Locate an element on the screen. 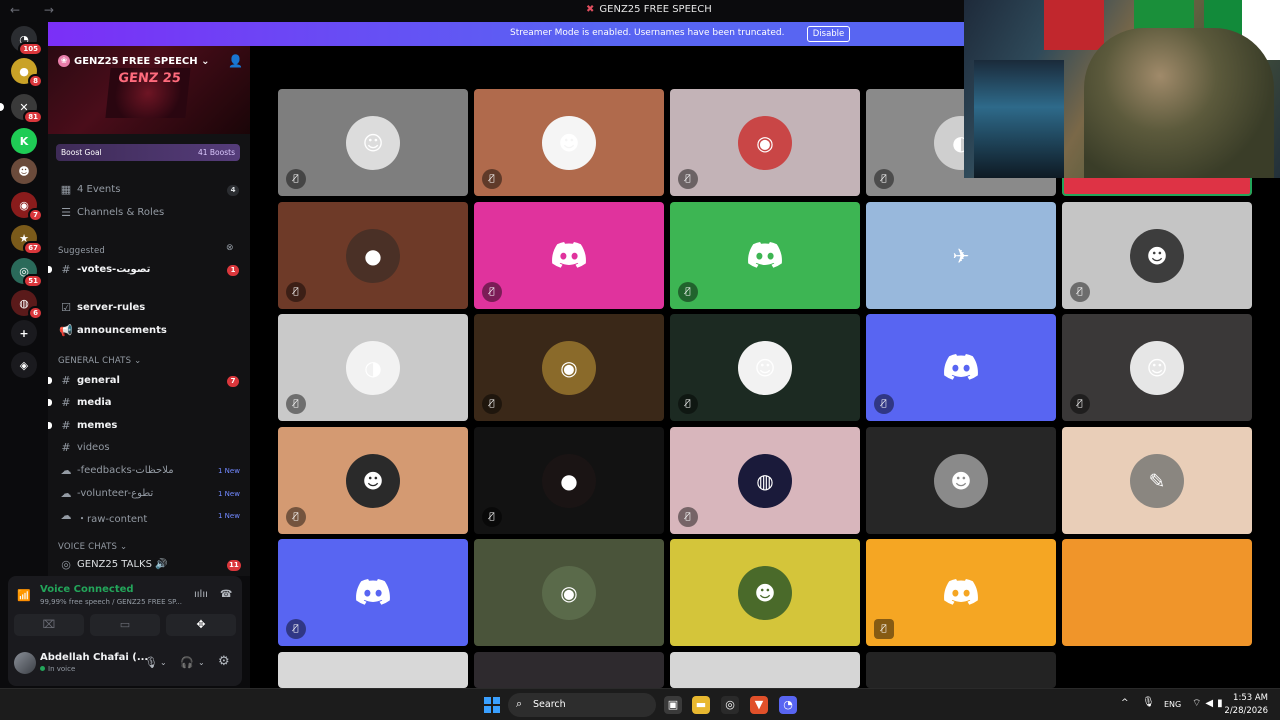 The width and height of the screenshot is (1280, 720). invite-people-icon: 👤 is located at coordinates (235, 61).